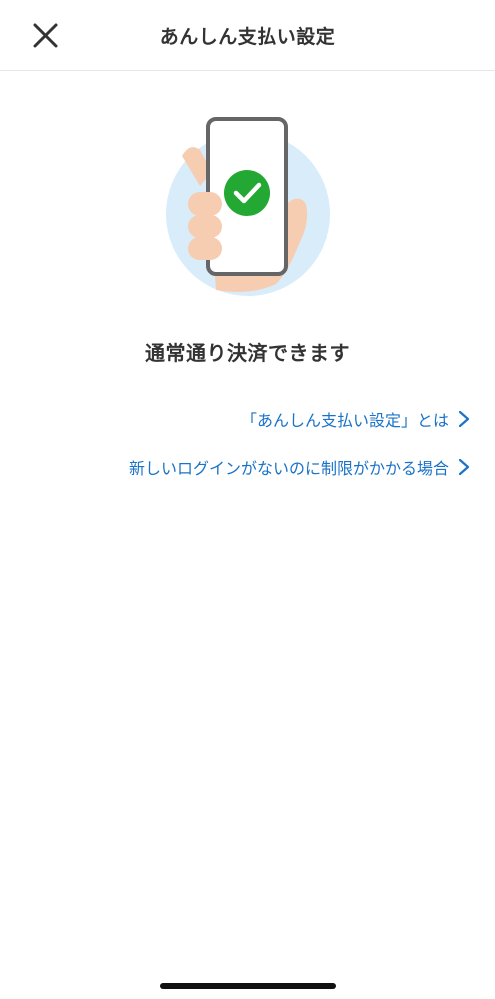 The height and width of the screenshot is (999, 495). I want to click on home-indicator, so click(248, 986).